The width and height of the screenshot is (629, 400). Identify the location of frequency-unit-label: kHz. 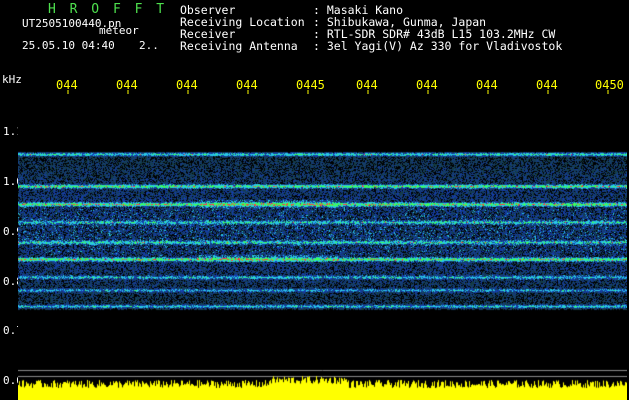
(12, 79).